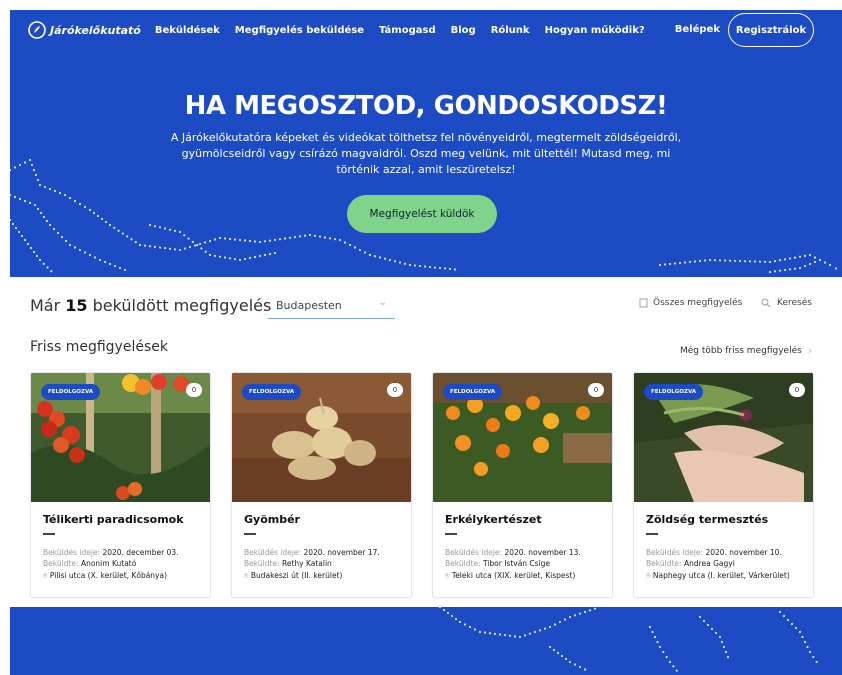 The height and width of the screenshot is (675, 842). Describe the element at coordinates (293, 575) in the screenshot. I see `card-location: ⌾ Budakeszi út (II. kerület)` at that location.